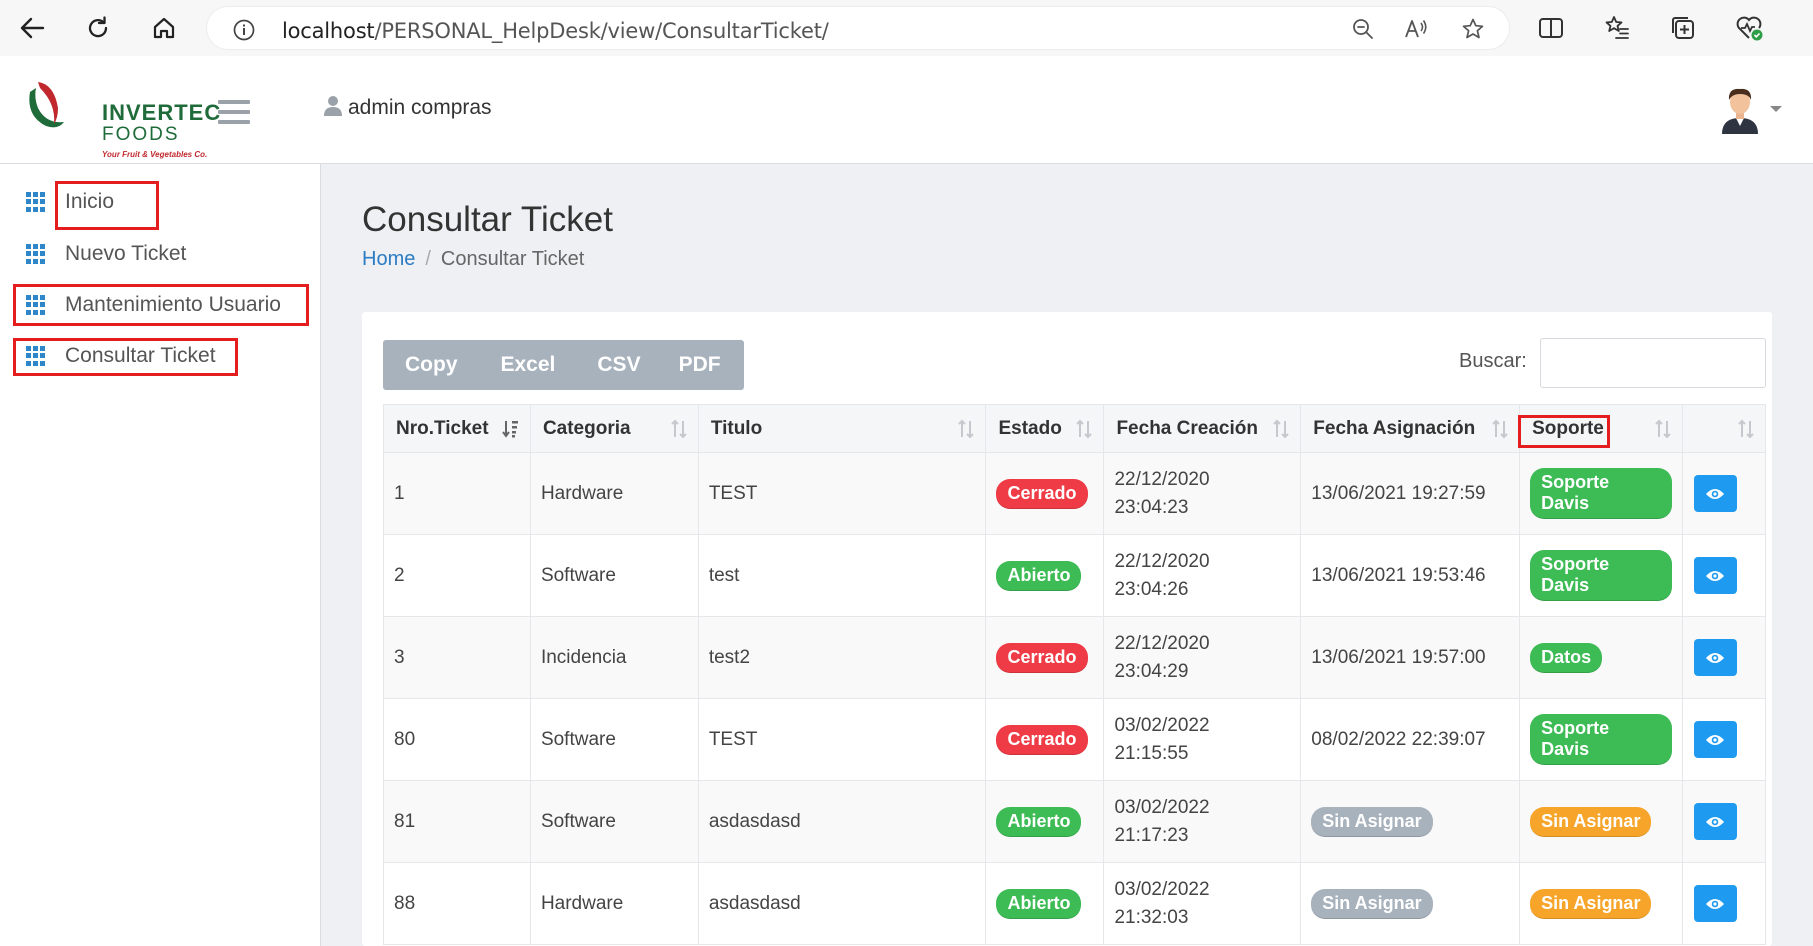 The height and width of the screenshot is (946, 1813). Describe the element at coordinates (333, 106) in the screenshot. I see `user-icon` at that location.